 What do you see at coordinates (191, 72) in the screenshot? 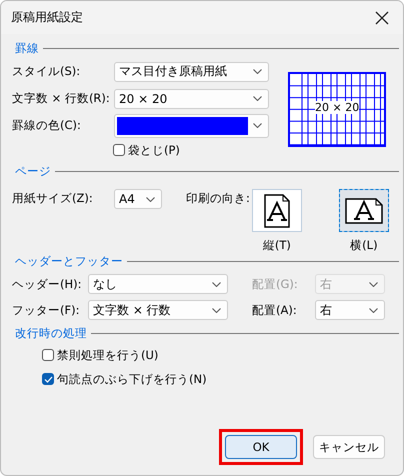
I see `style-dropdown: マス目付き原稿用紙` at bounding box center [191, 72].